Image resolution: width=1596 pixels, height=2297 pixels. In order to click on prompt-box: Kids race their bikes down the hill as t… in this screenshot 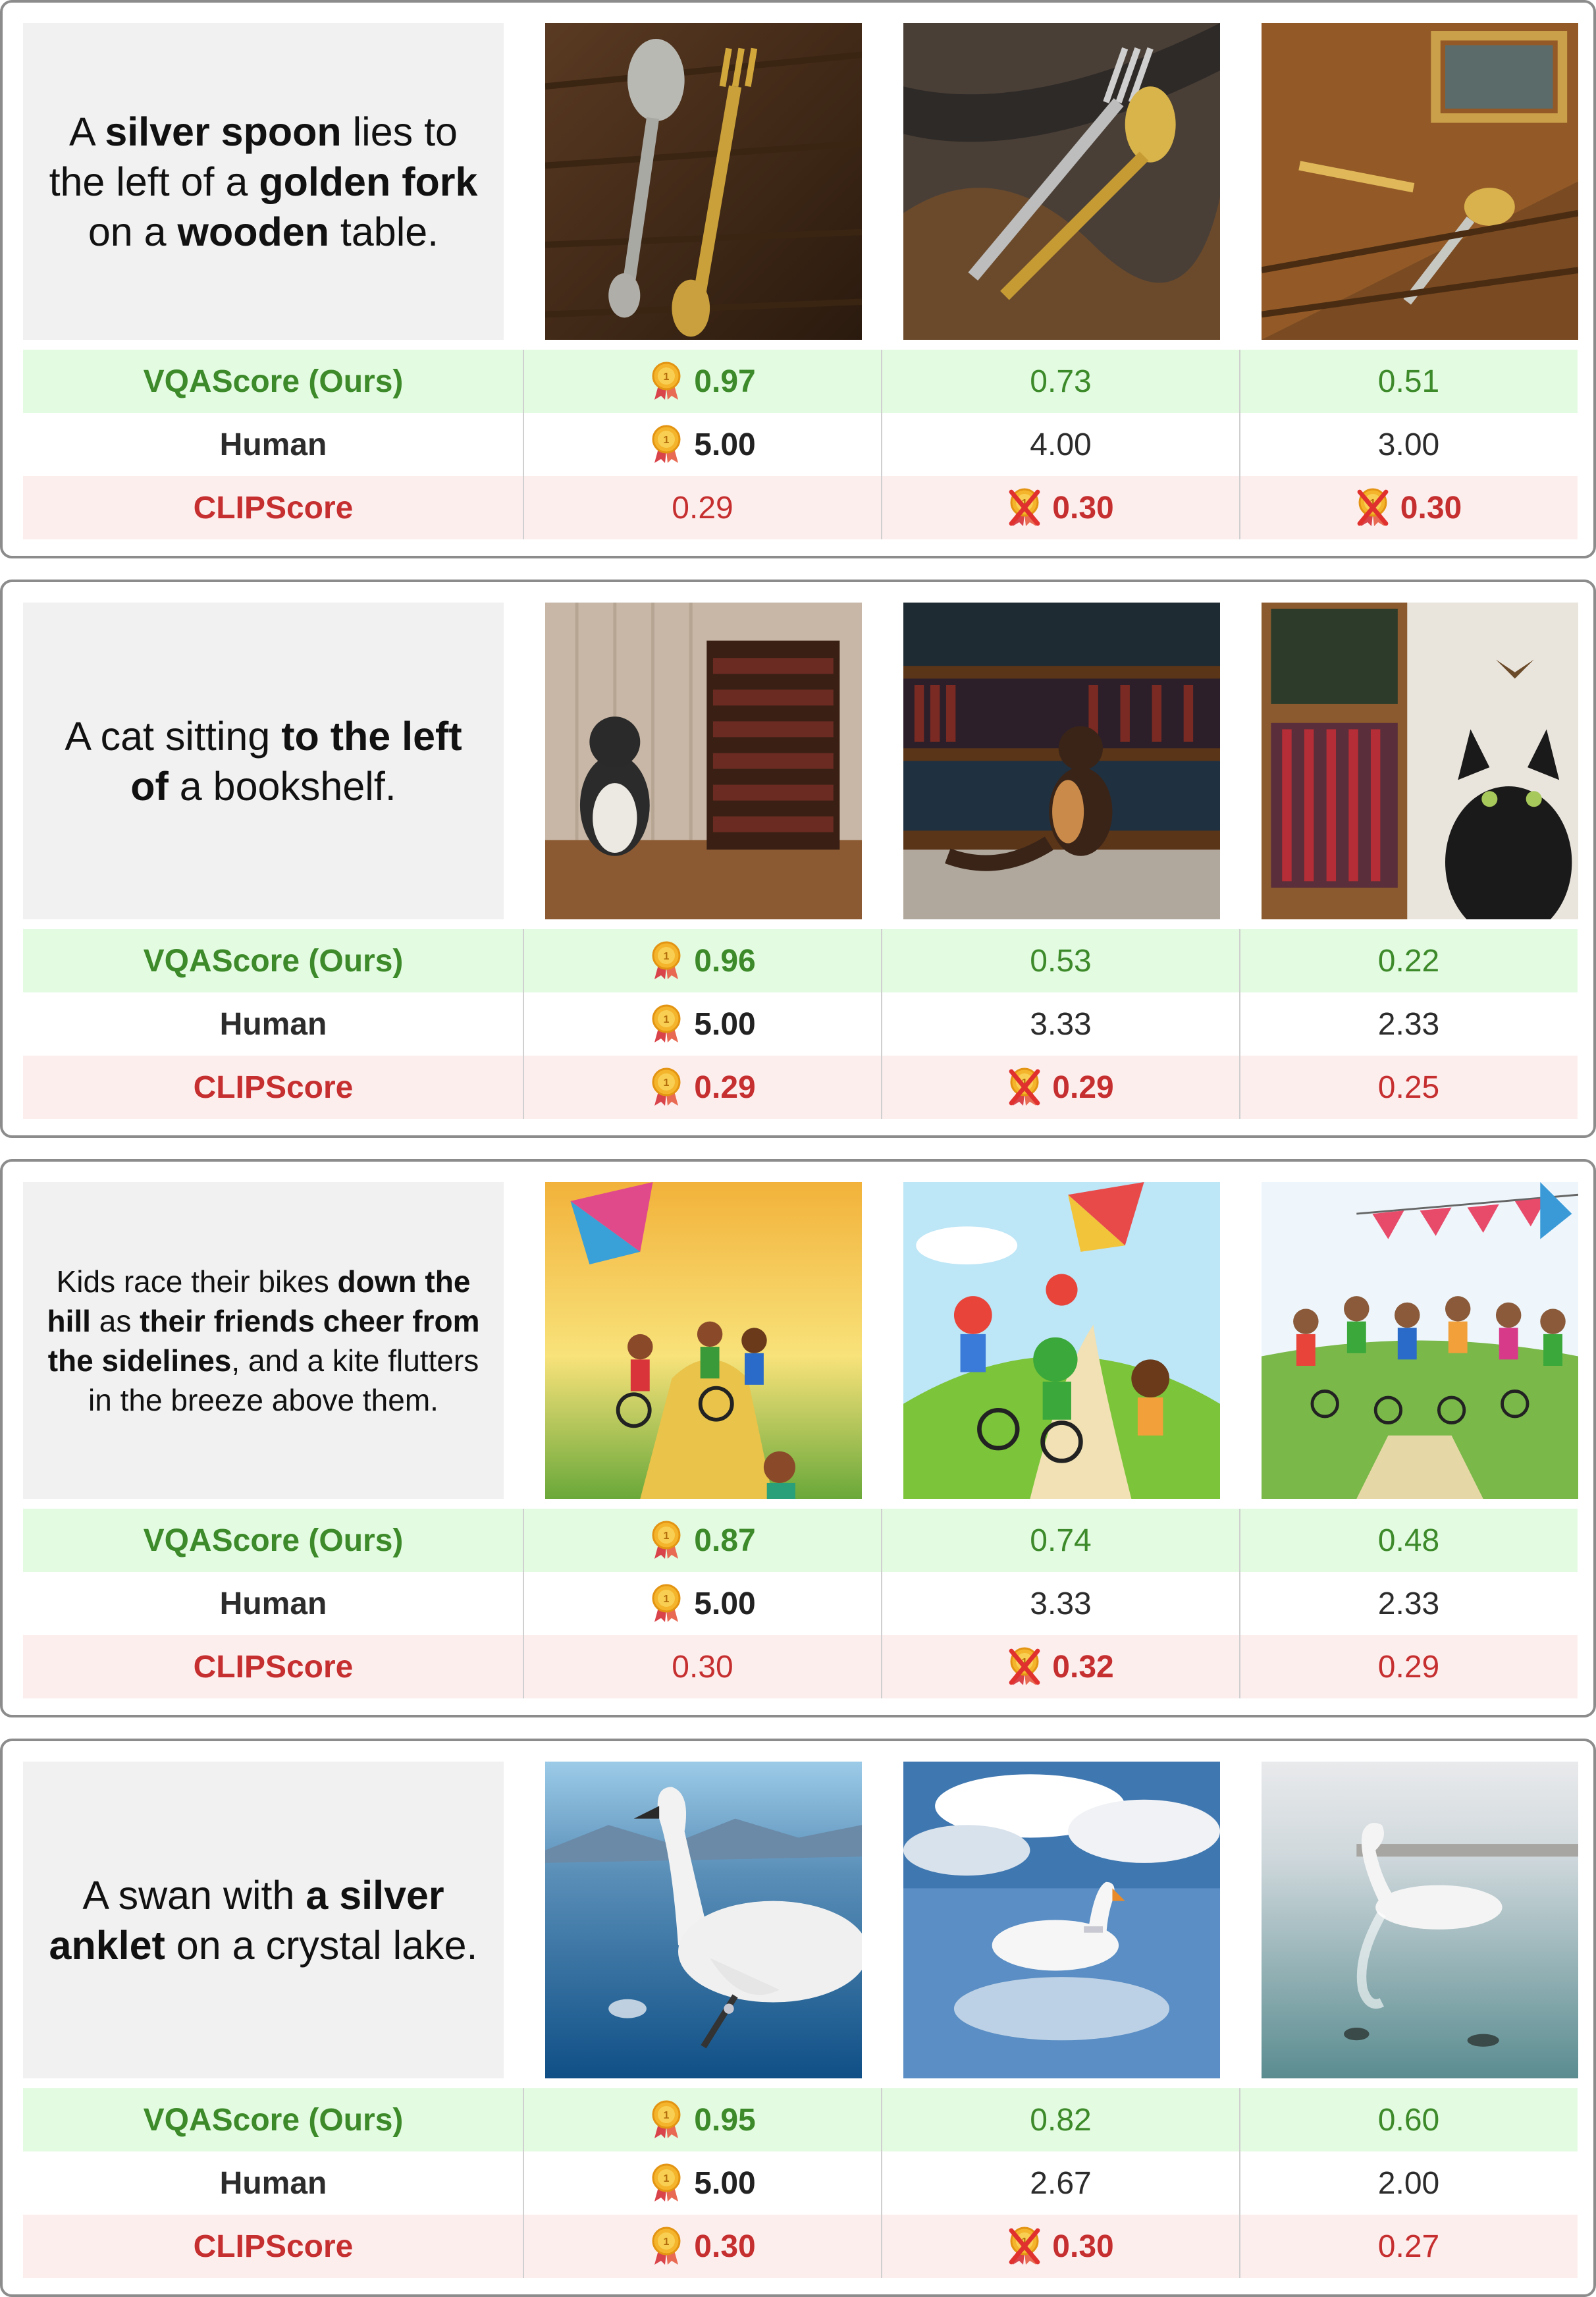, I will do `click(263, 1341)`.